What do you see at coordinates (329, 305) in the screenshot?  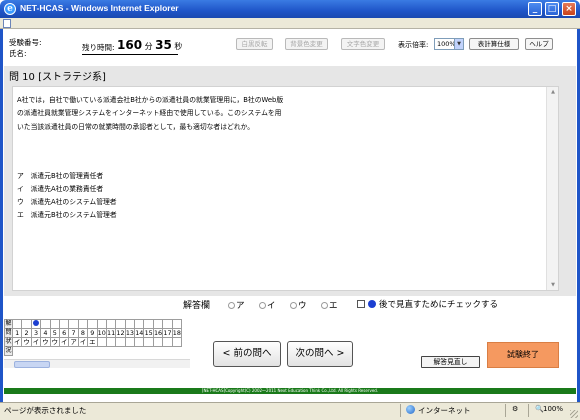 I see `answer-option-e: エ` at bounding box center [329, 305].